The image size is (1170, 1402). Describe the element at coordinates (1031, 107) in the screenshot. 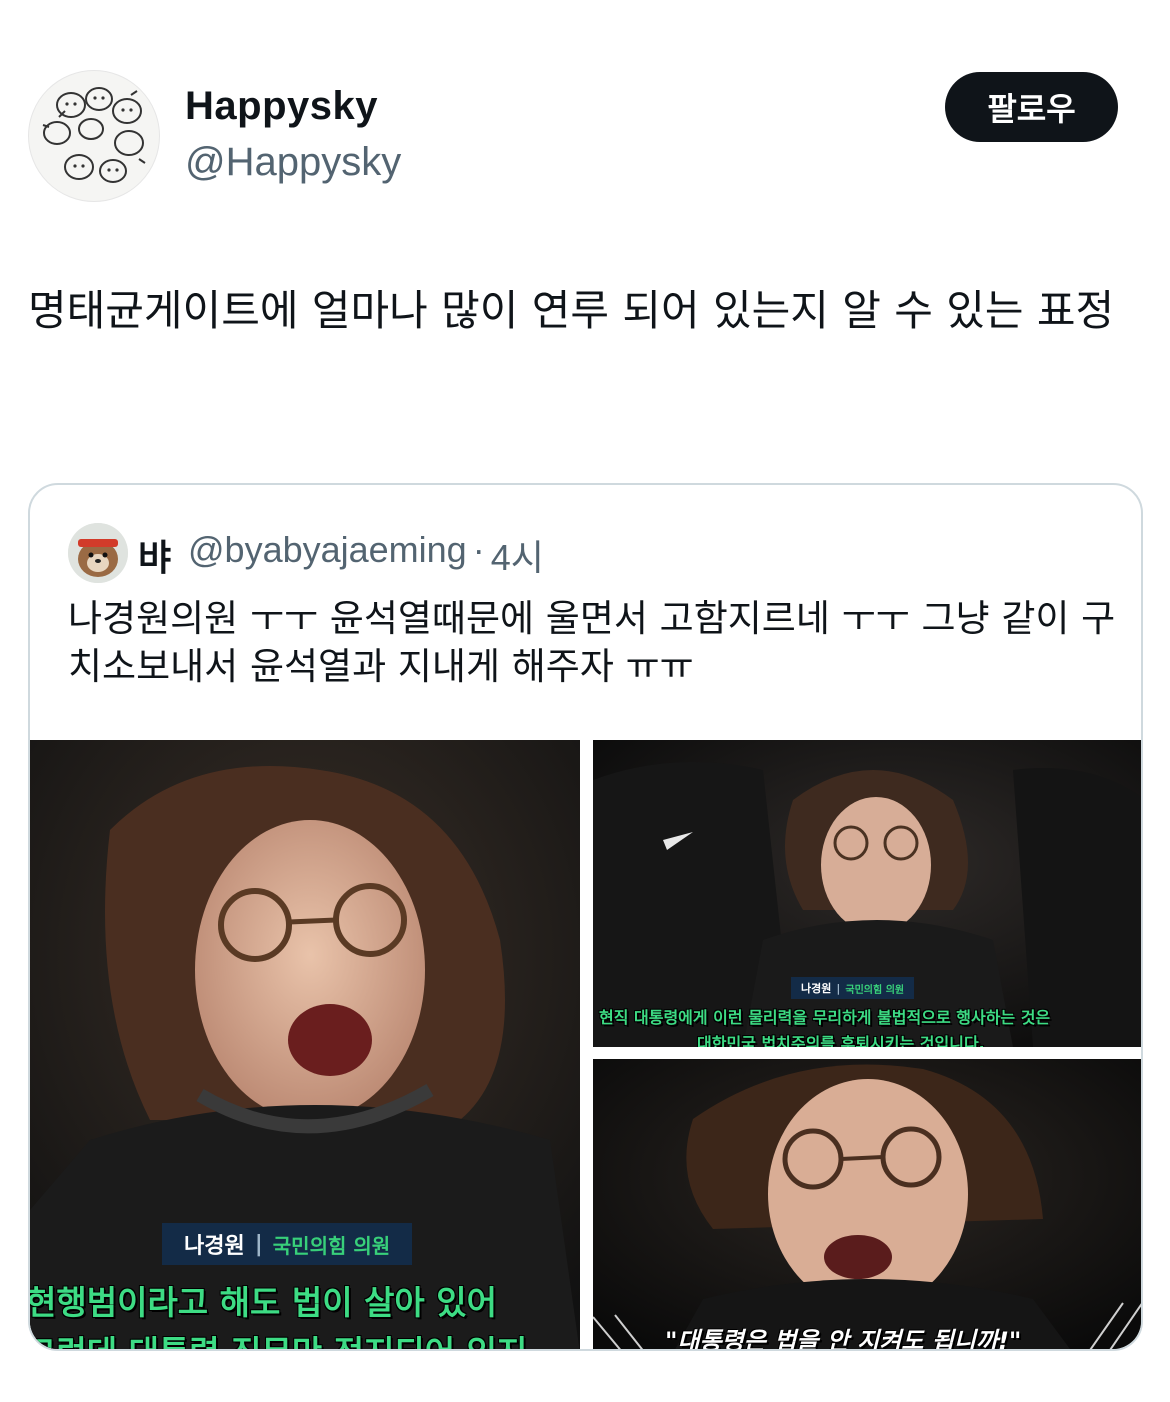

I see `follow-button: 팔로우` at that location.